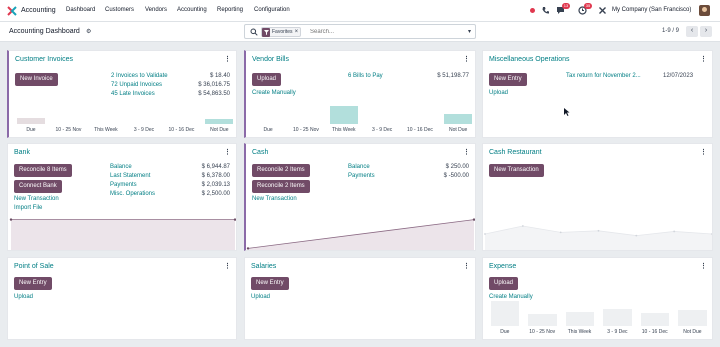 The width and height of the screenshot is (720, 347). What do you see at coordinates (298, 32) in the screenshot?
I see `remove-facet-icon: ×` at bounding box center [298, 32].